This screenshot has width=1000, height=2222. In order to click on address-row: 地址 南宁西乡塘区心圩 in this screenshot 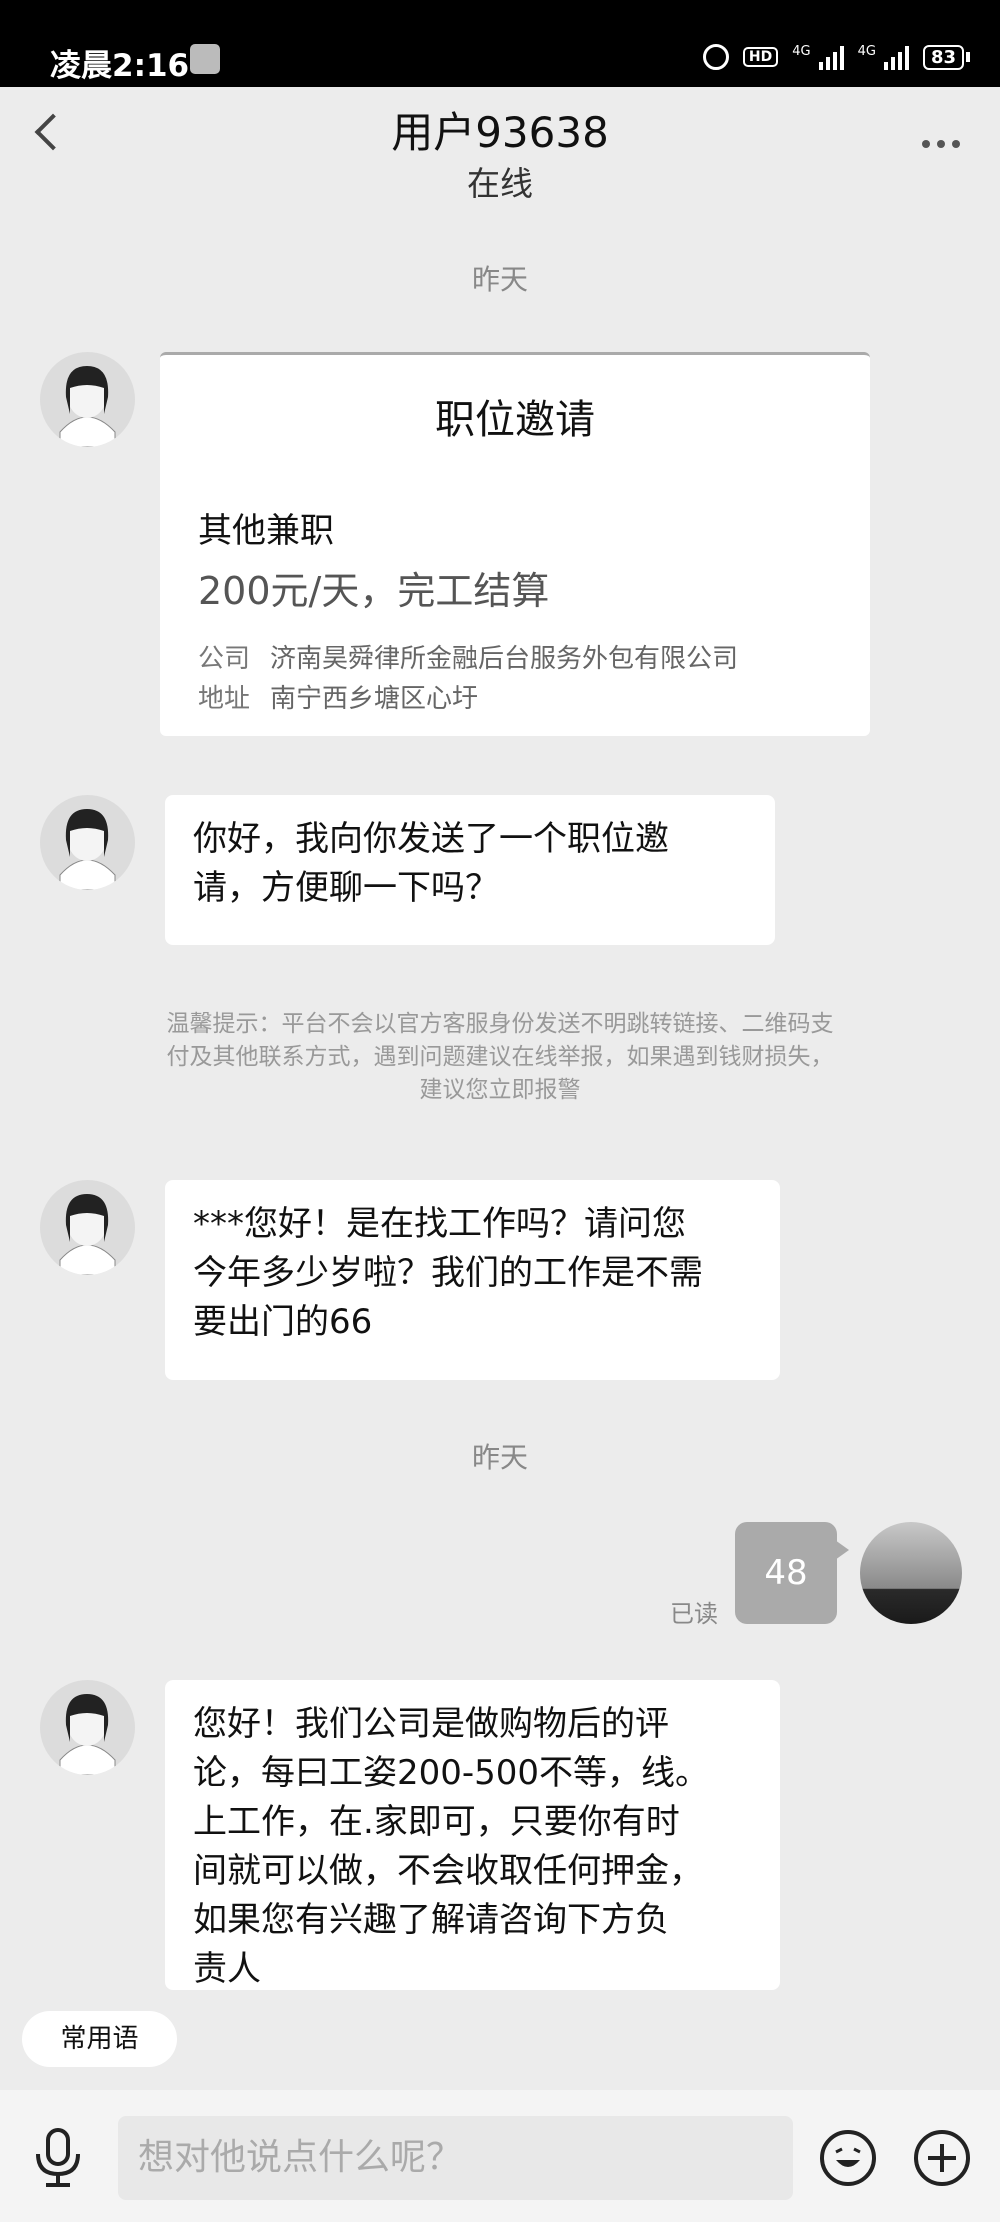, I will do `click(338, 696)`.